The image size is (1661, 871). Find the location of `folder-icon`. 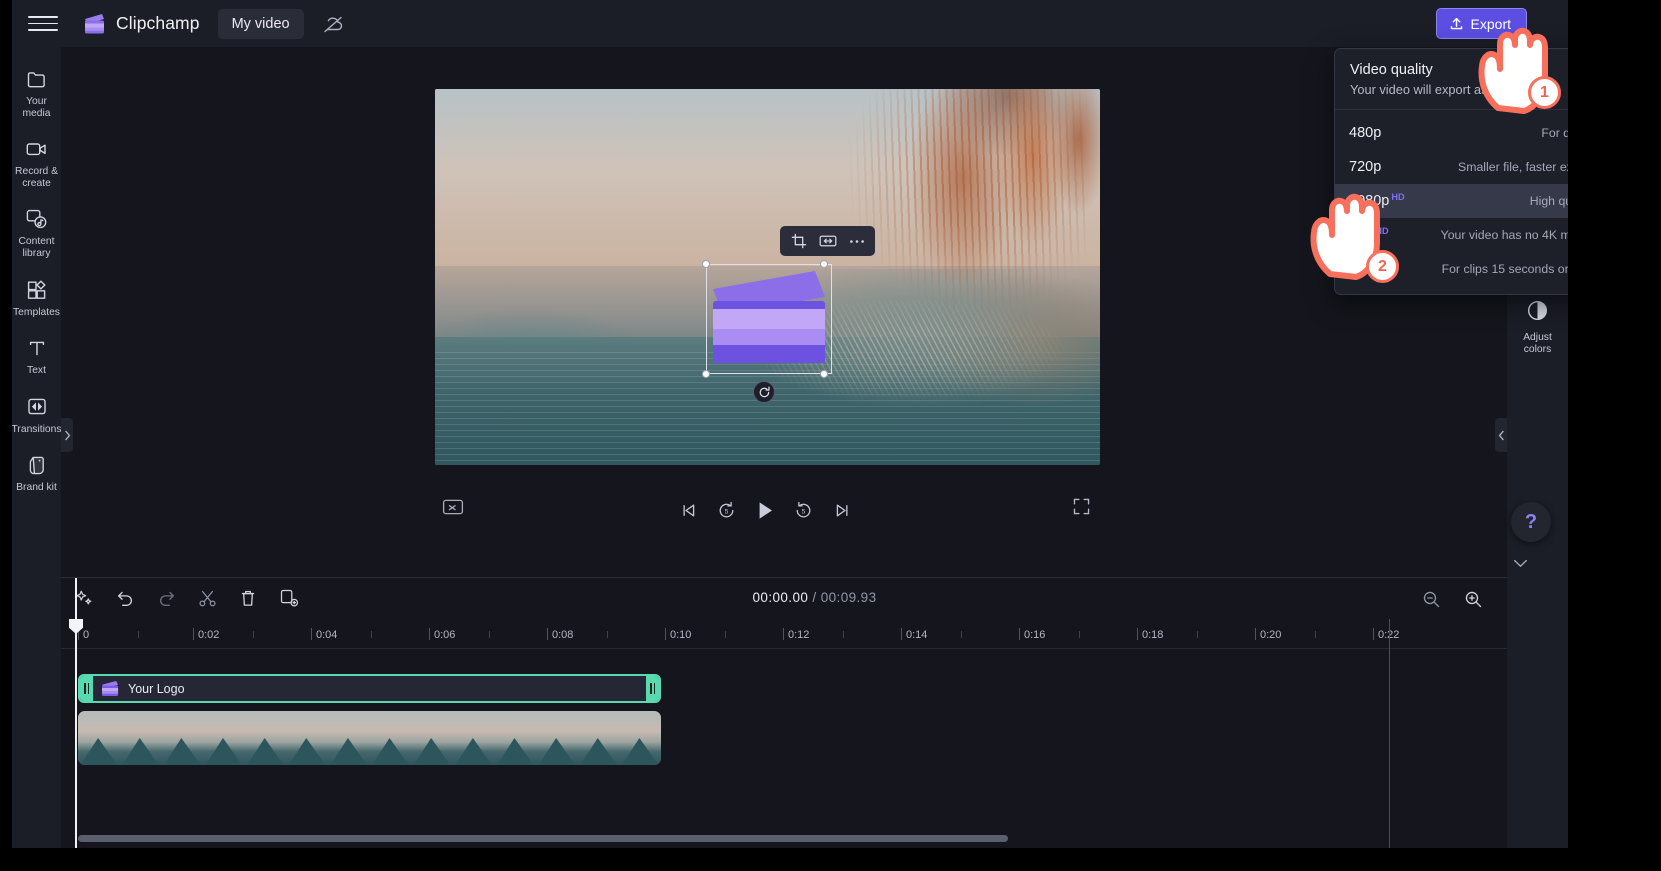

folder-icon is located at coordinates (37, 79).